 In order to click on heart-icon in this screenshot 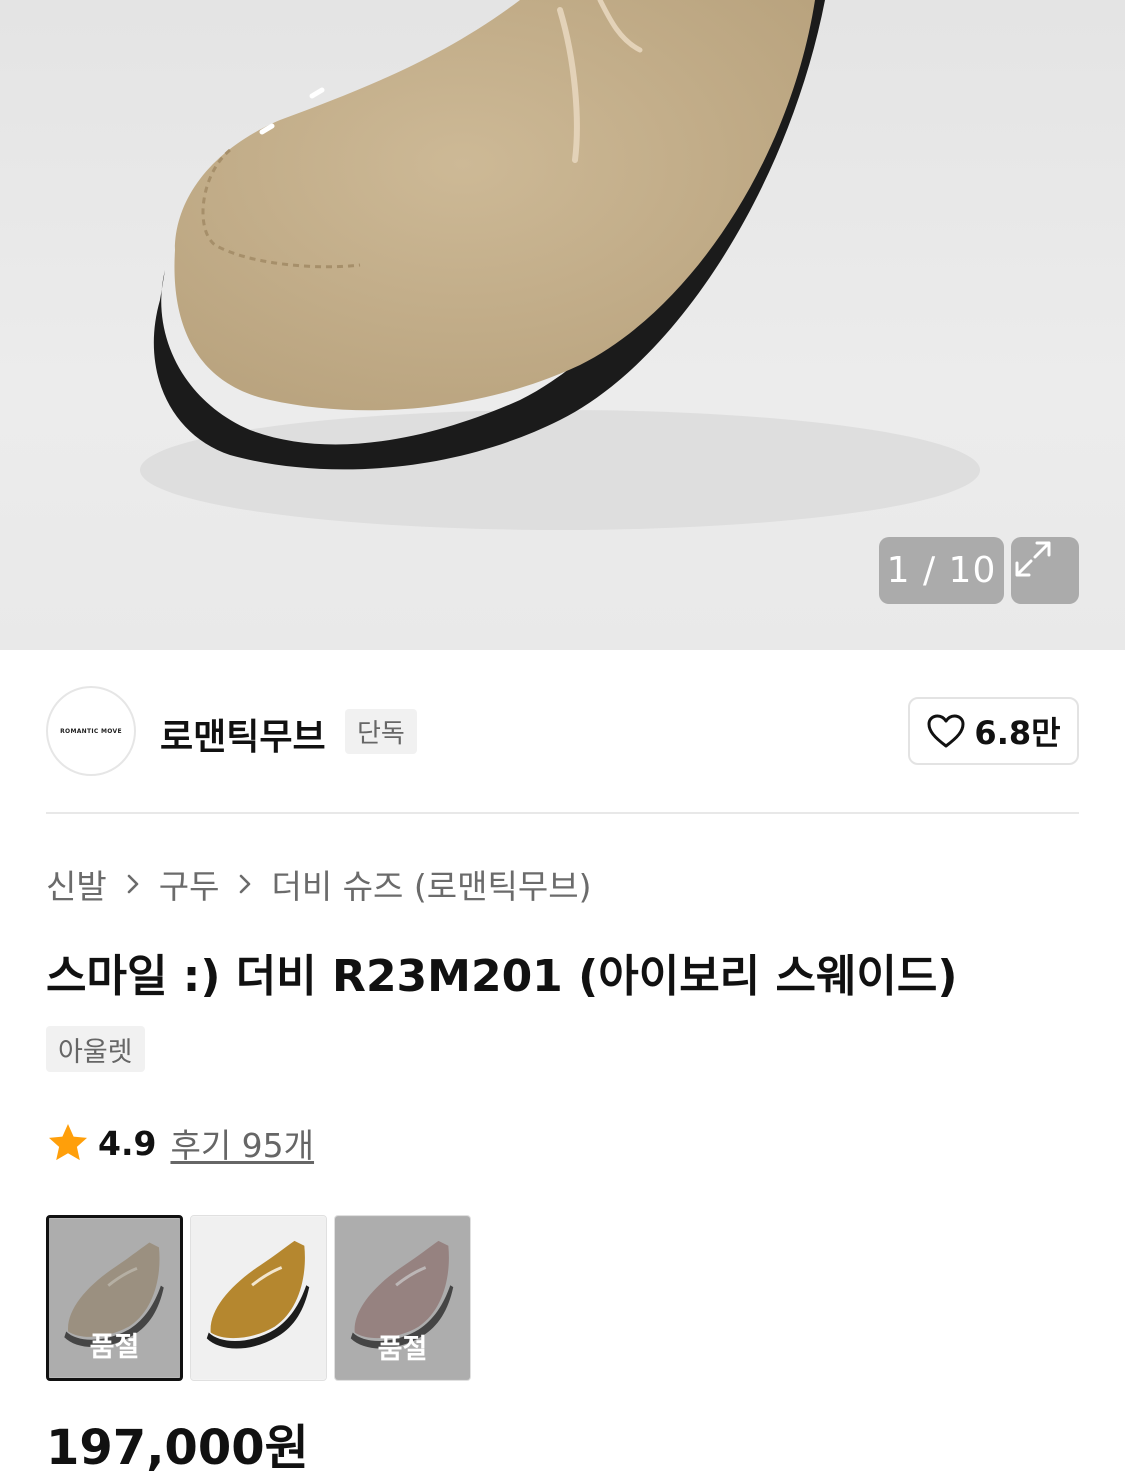, I will do `click(946, 731)`.